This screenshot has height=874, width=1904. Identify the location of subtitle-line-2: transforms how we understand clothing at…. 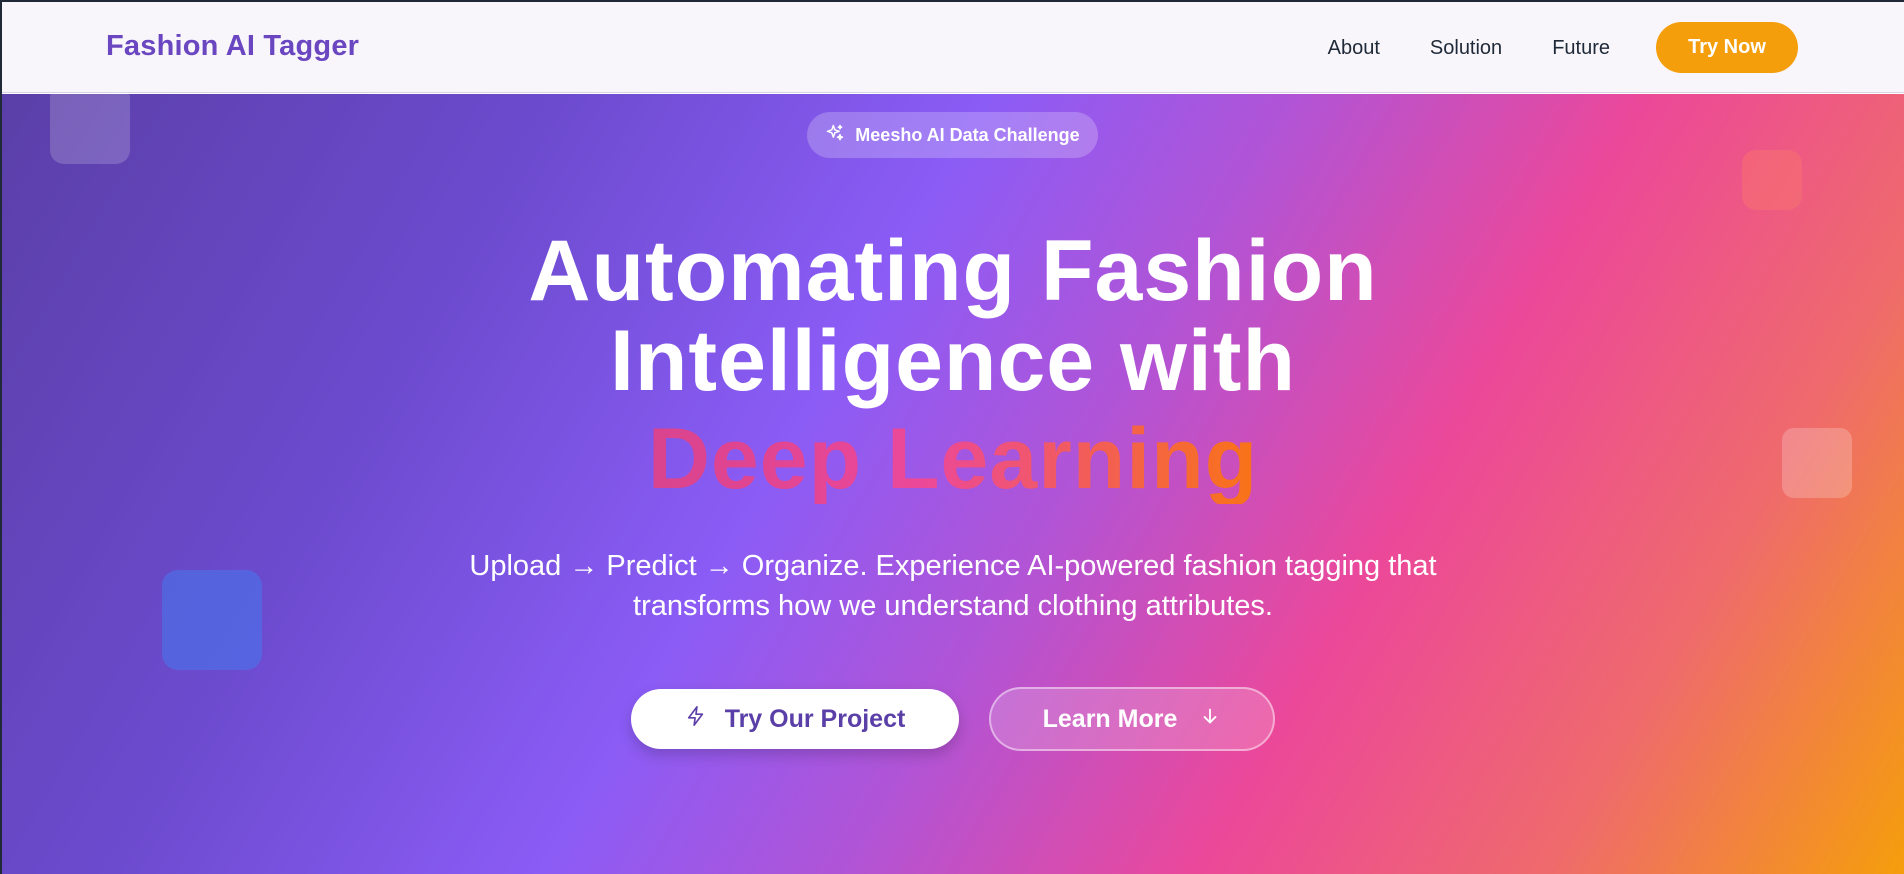
(953, 606).